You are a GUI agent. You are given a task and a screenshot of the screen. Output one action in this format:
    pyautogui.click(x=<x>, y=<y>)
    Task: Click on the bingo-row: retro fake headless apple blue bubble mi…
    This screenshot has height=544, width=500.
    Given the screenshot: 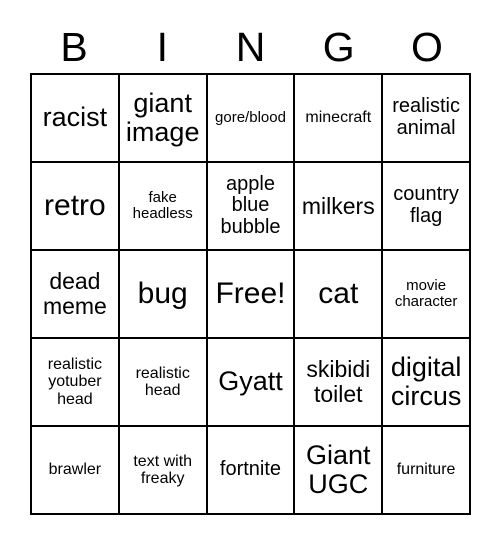 What is the action you would take?
    pyautogui.click(x=251, y=207)
    